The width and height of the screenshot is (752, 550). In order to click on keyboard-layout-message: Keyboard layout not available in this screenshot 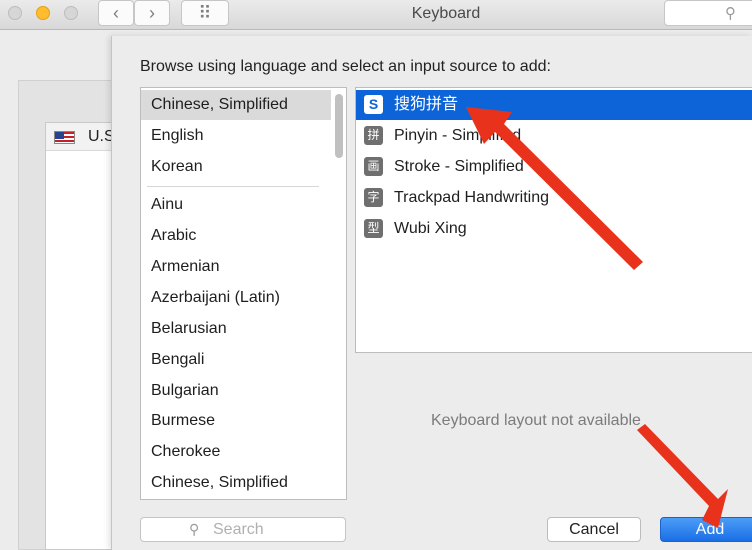, I will do `click(536, 420)`.